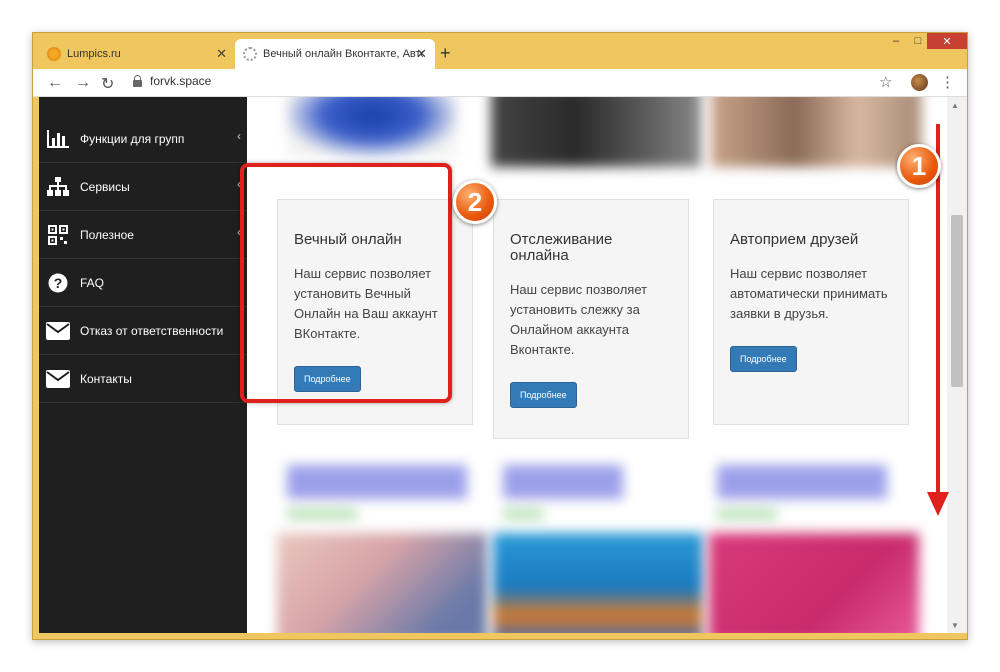 Image resolution: width=1000 pixels, height=672 pixels. What do you see at coordinates (445, 53) in the screenshot?
I see `new-tab-button: +` at bounding box center [445, 53].